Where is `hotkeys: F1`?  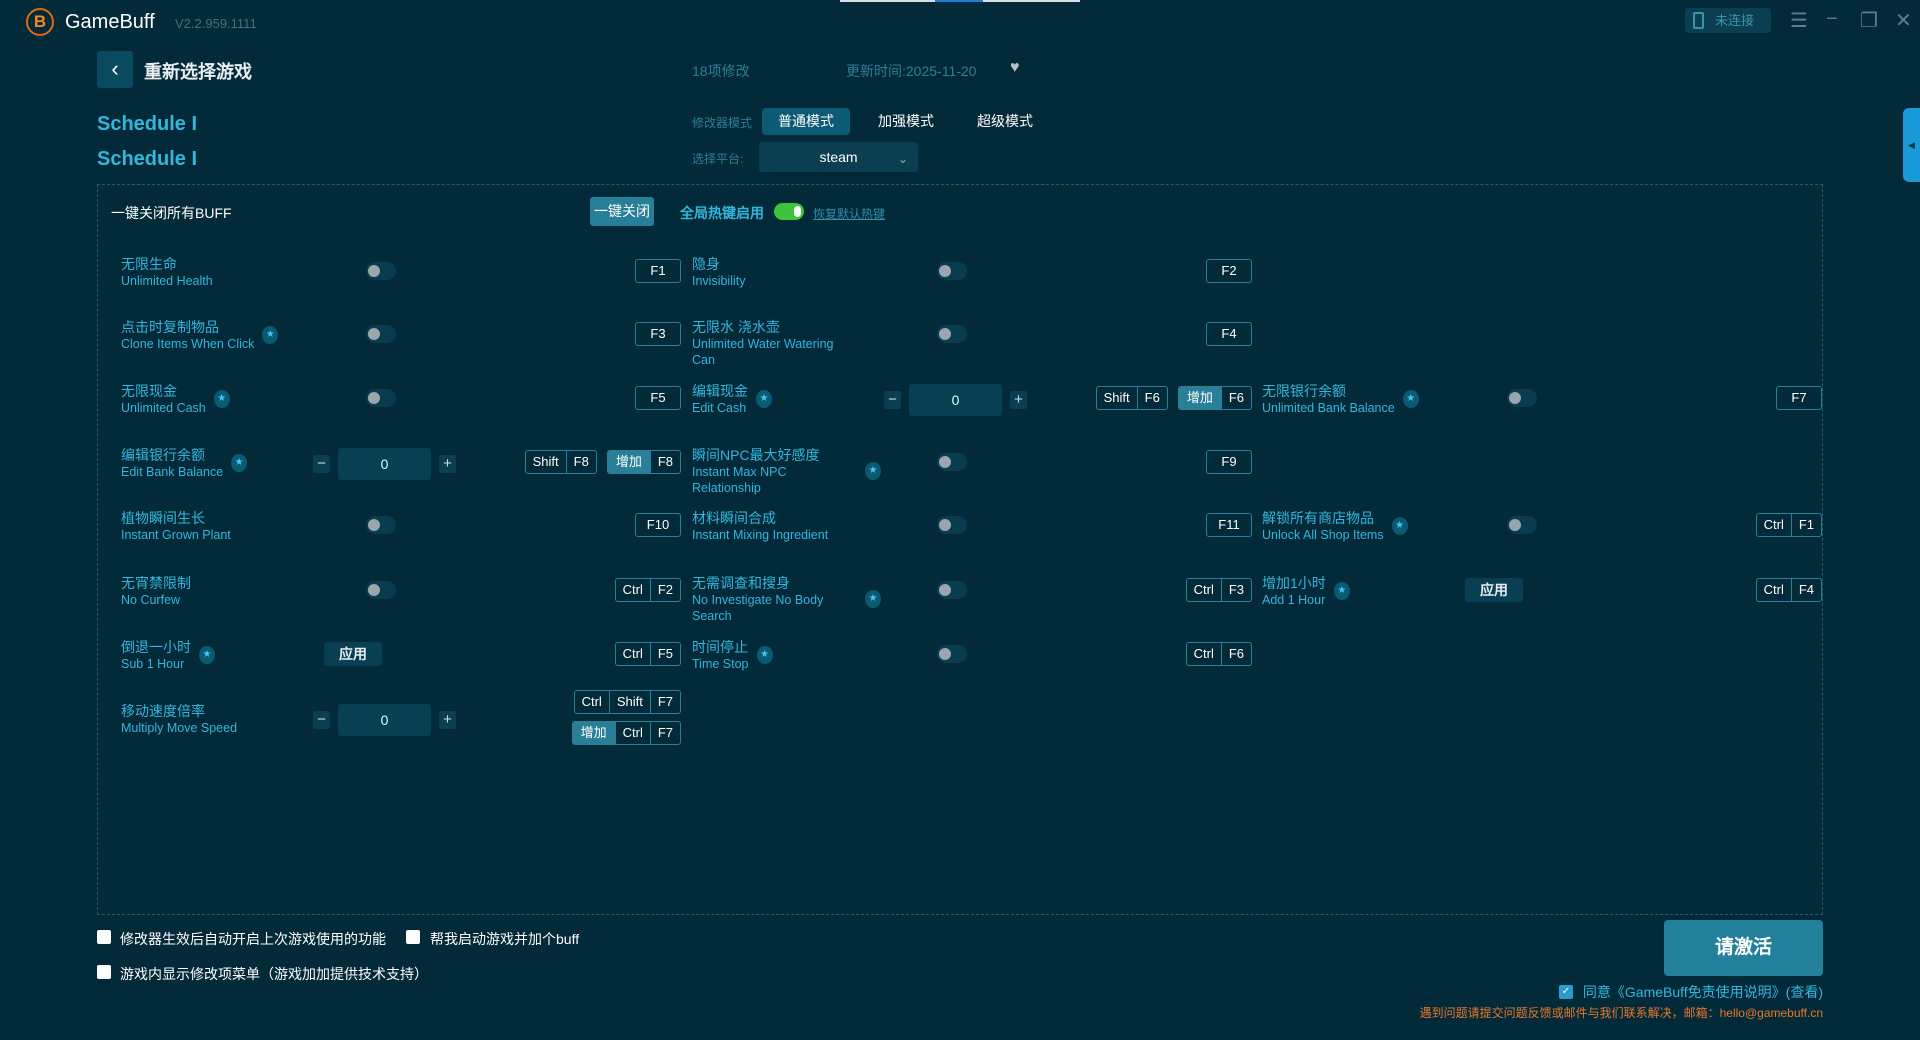 hotkeys: F1 is located at coordinates (658, 271).